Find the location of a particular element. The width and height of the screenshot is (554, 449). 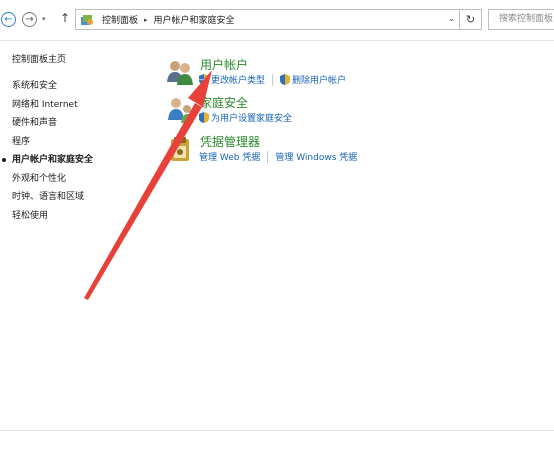

category-title-user-accounts: 用户帐户 is located at coordinates (224, 64).